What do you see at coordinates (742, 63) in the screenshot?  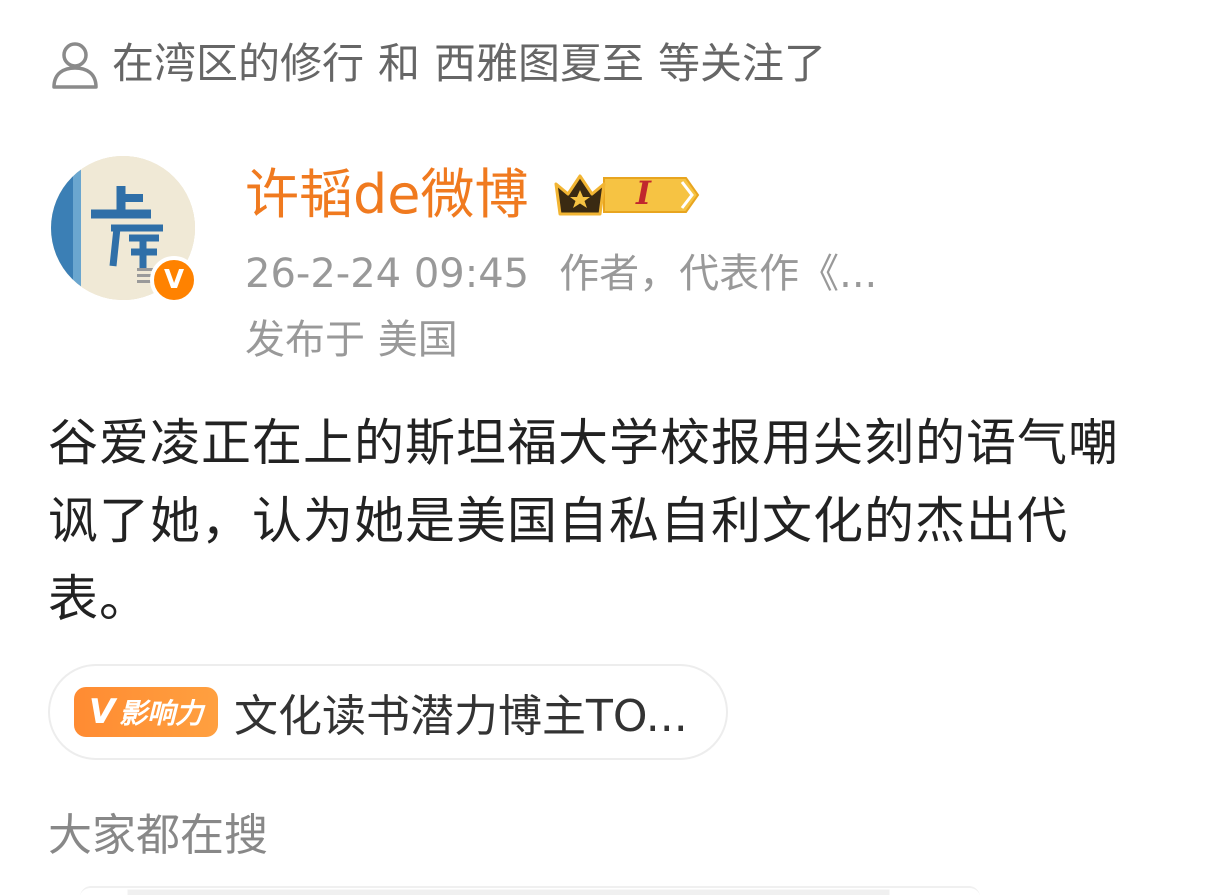 I see `follow-suffix: 等关注了` at bounding box center [742, 63].